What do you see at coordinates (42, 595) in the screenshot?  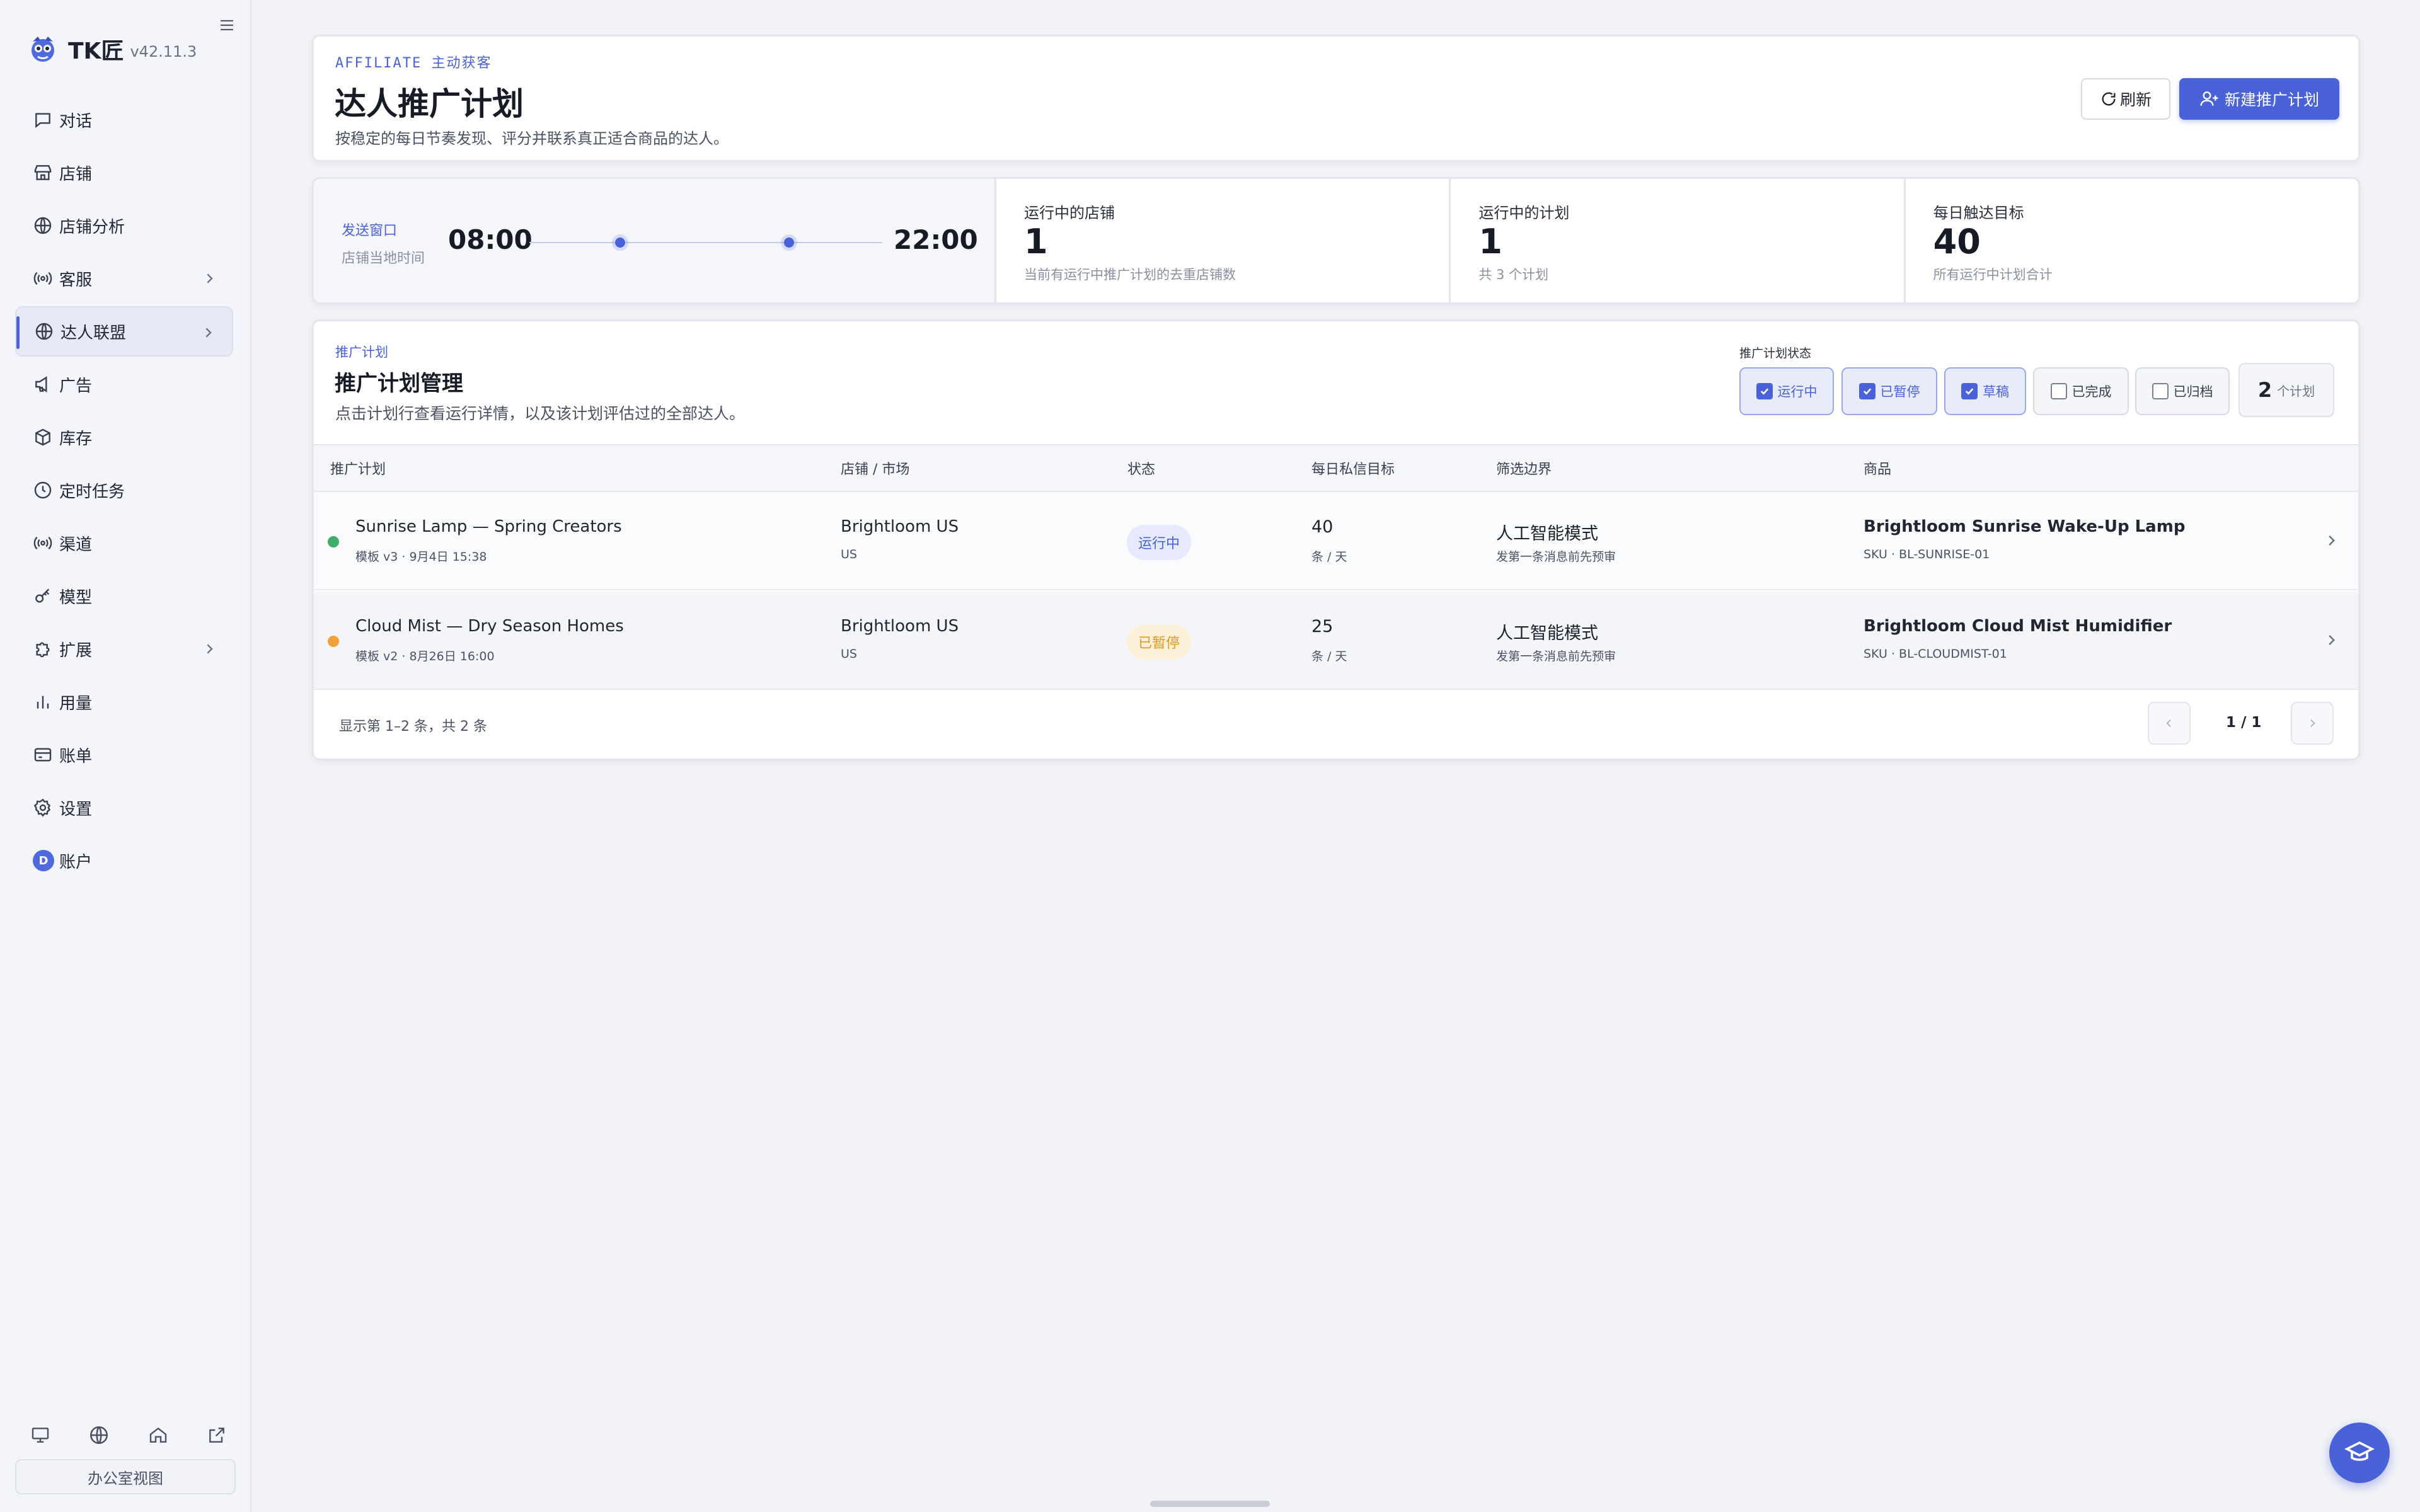 I see `key-icon` at bounding box center [42, 595].